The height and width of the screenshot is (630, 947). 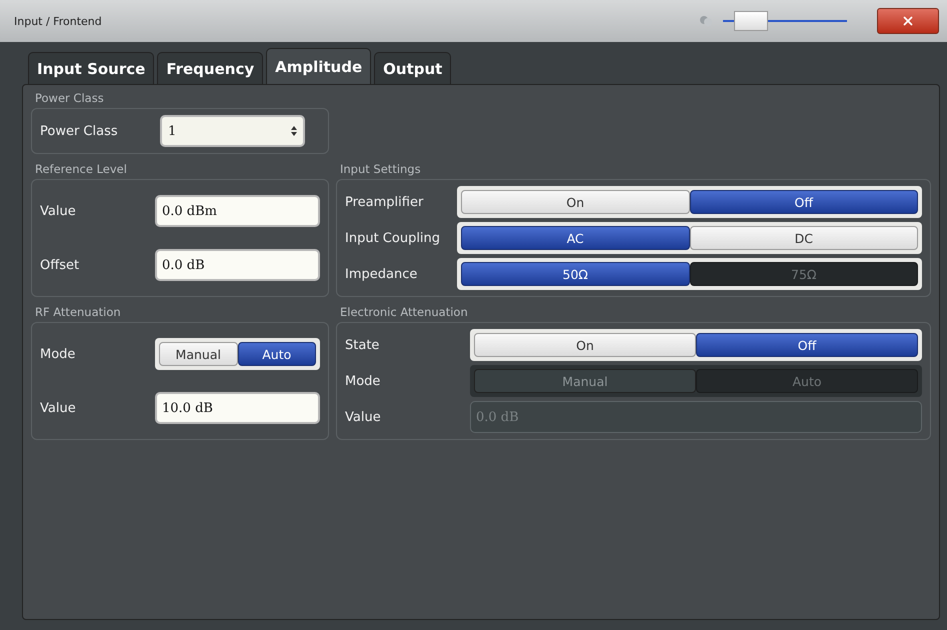 I want to click on setting-label: Input Coupling, so click(x=393, y=238).